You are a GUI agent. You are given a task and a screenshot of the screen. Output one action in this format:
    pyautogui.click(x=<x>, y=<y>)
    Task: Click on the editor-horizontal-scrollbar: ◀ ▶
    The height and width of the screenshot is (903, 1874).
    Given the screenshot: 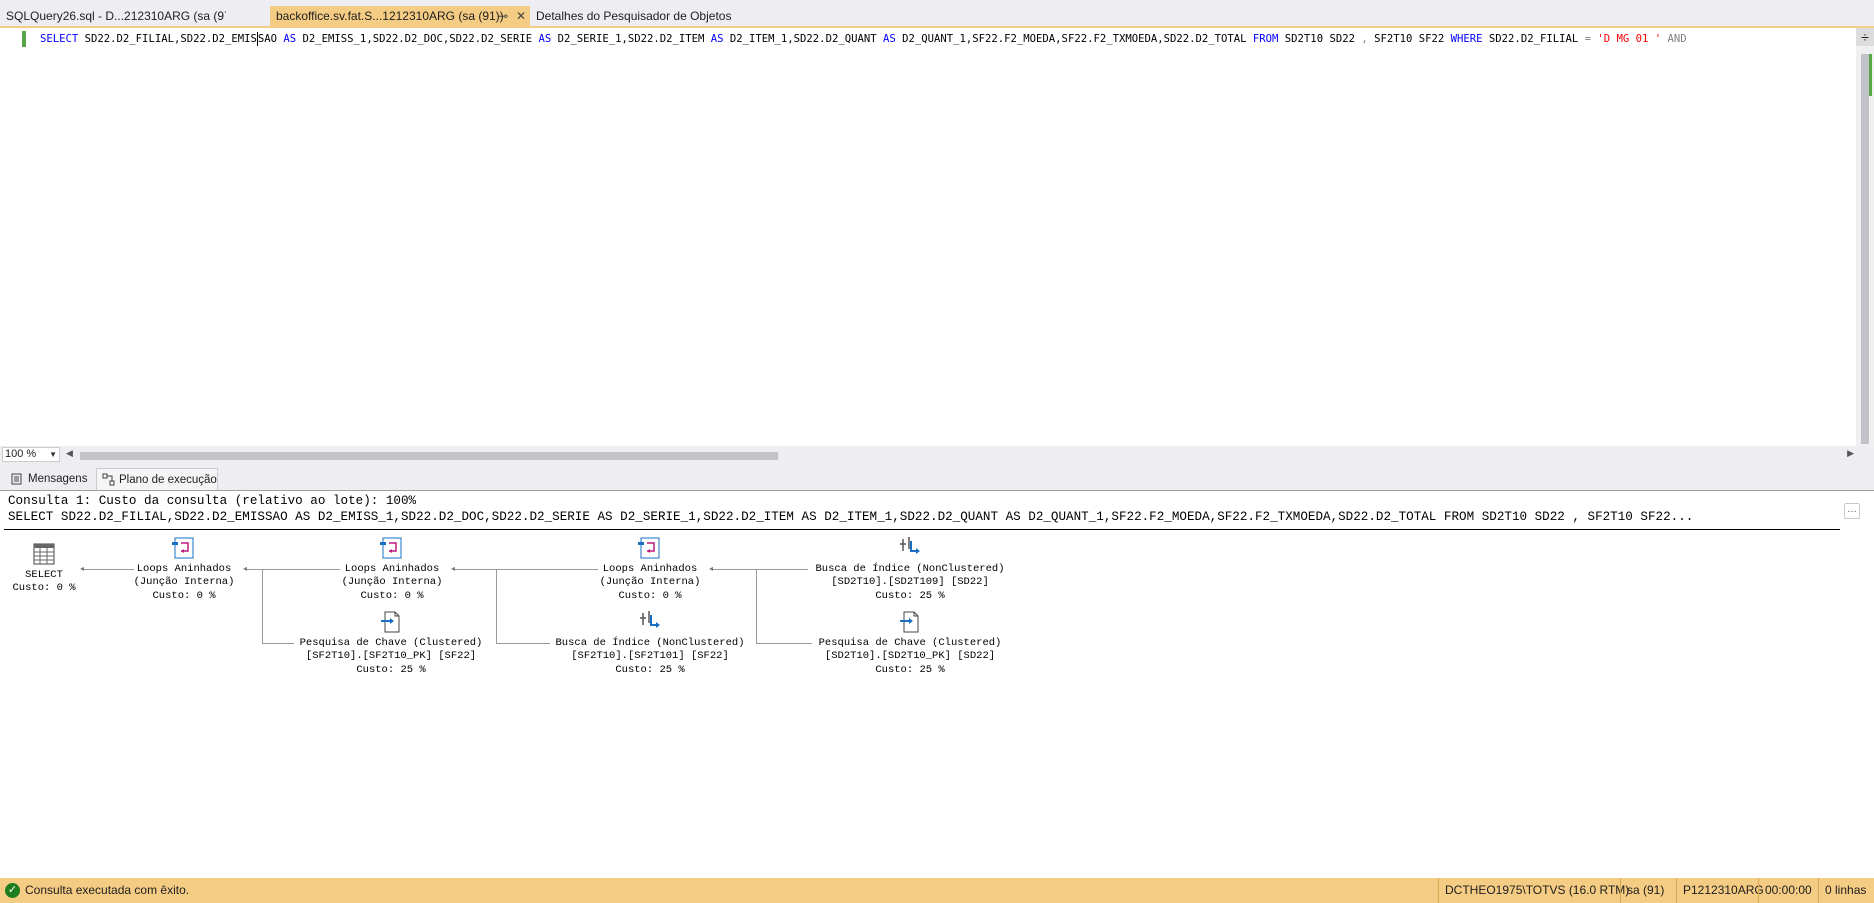 What is the action you would take?
    pyautogui.click(x=959, y=454)
    